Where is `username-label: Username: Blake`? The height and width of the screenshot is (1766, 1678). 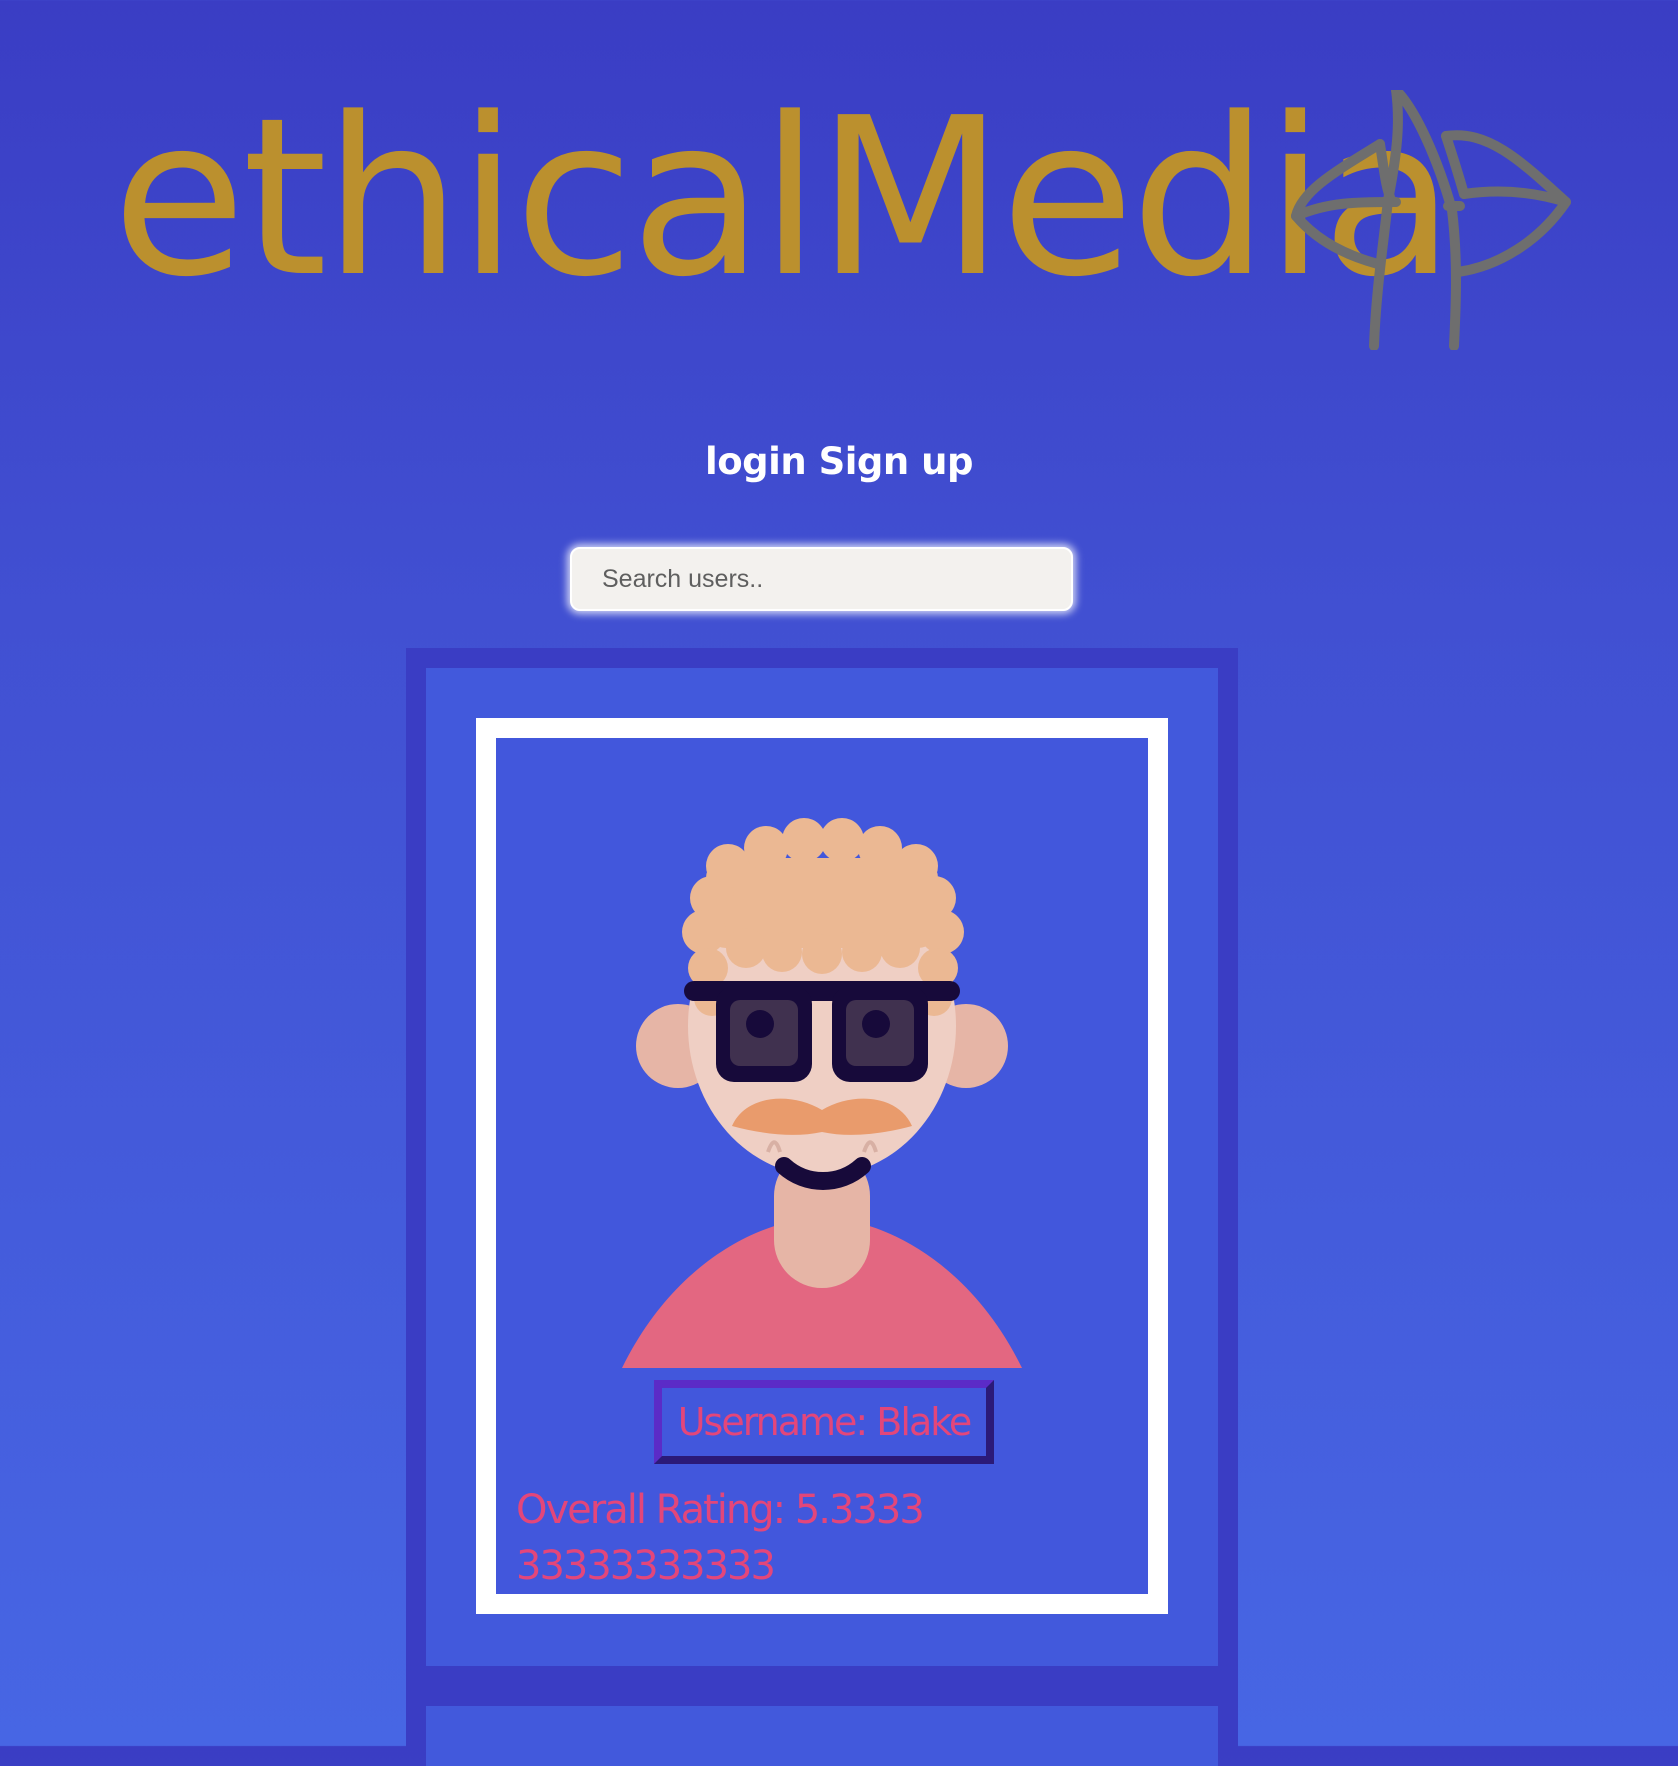
username-label: Username: Blake is located at coordinates (824, 1422).